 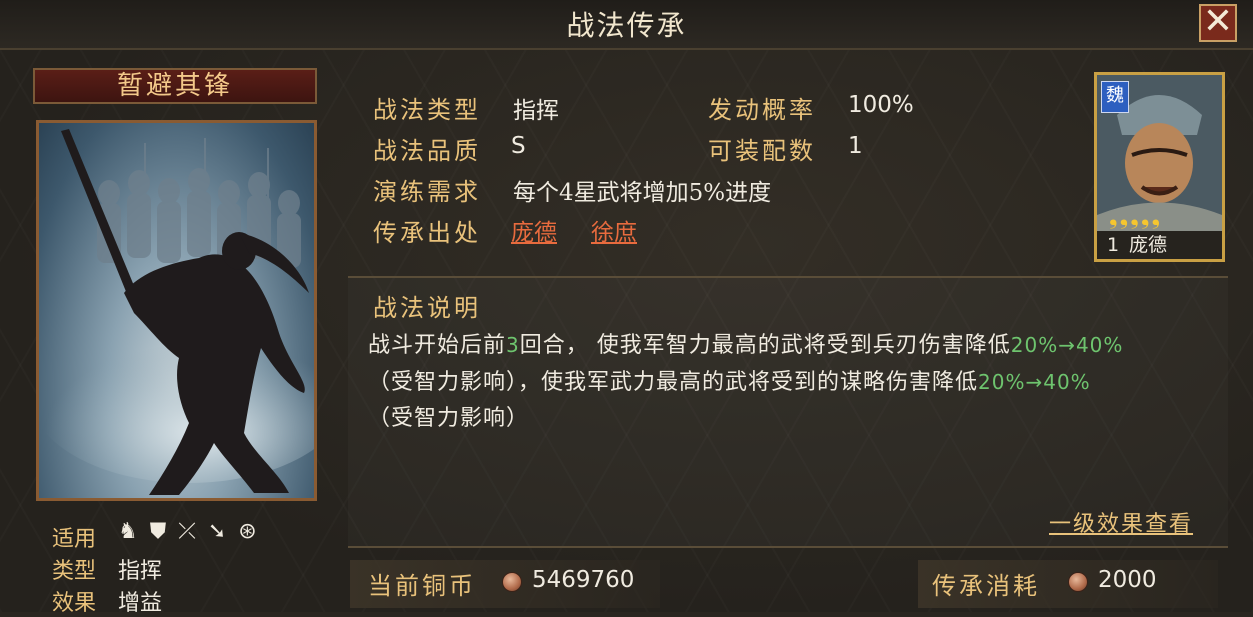 What do you see at coordinates (583, 580) in the screenshot?
I see `current-coin-value: 5469760` at bounding box center [583, 580].